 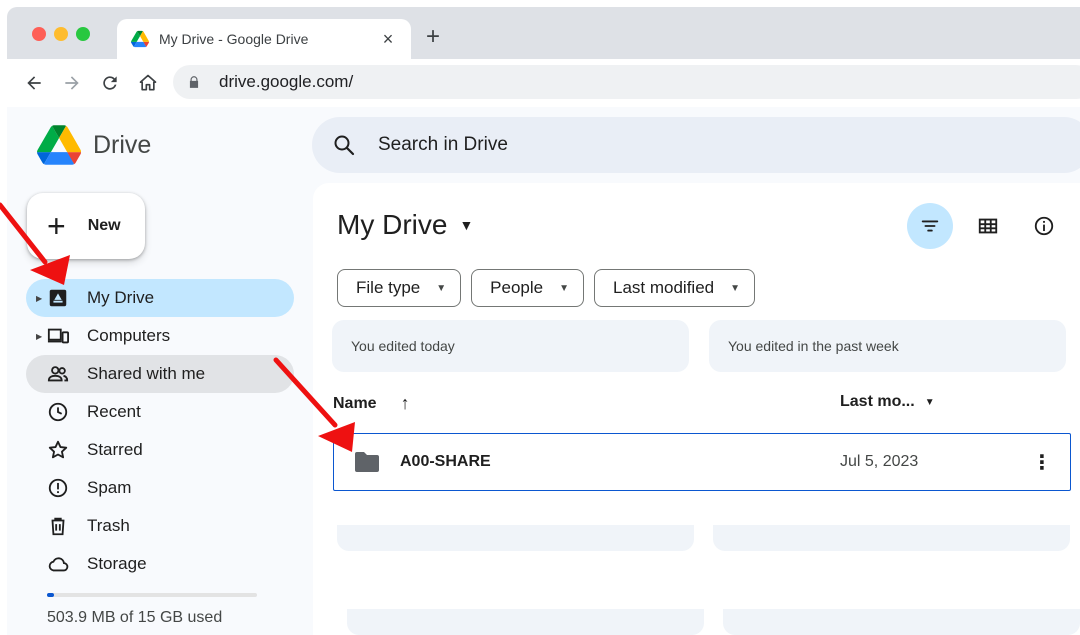 What do you see at coordinates (50, 595) in the screenshot?
I see `storage-progress-fill` at bounding box center [50, 595].